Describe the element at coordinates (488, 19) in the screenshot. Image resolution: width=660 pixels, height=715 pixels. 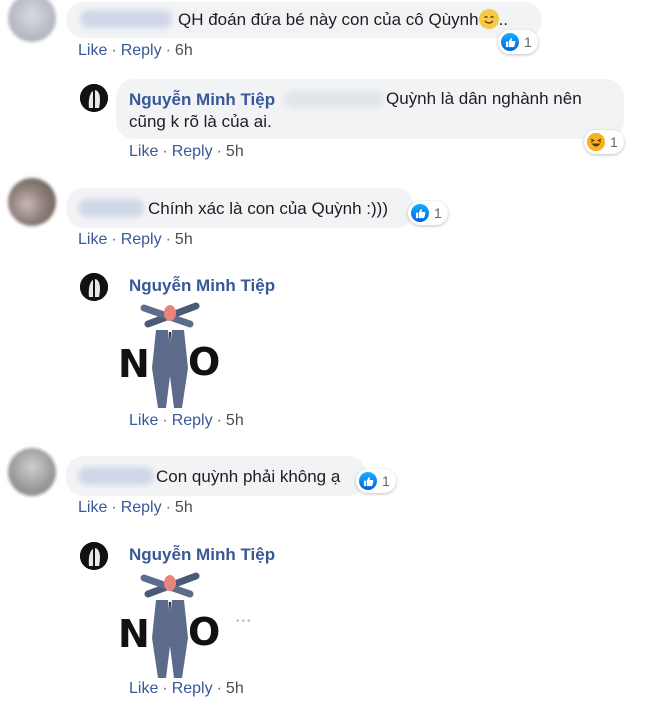
I see `smiling-emoji-icon` at that location.